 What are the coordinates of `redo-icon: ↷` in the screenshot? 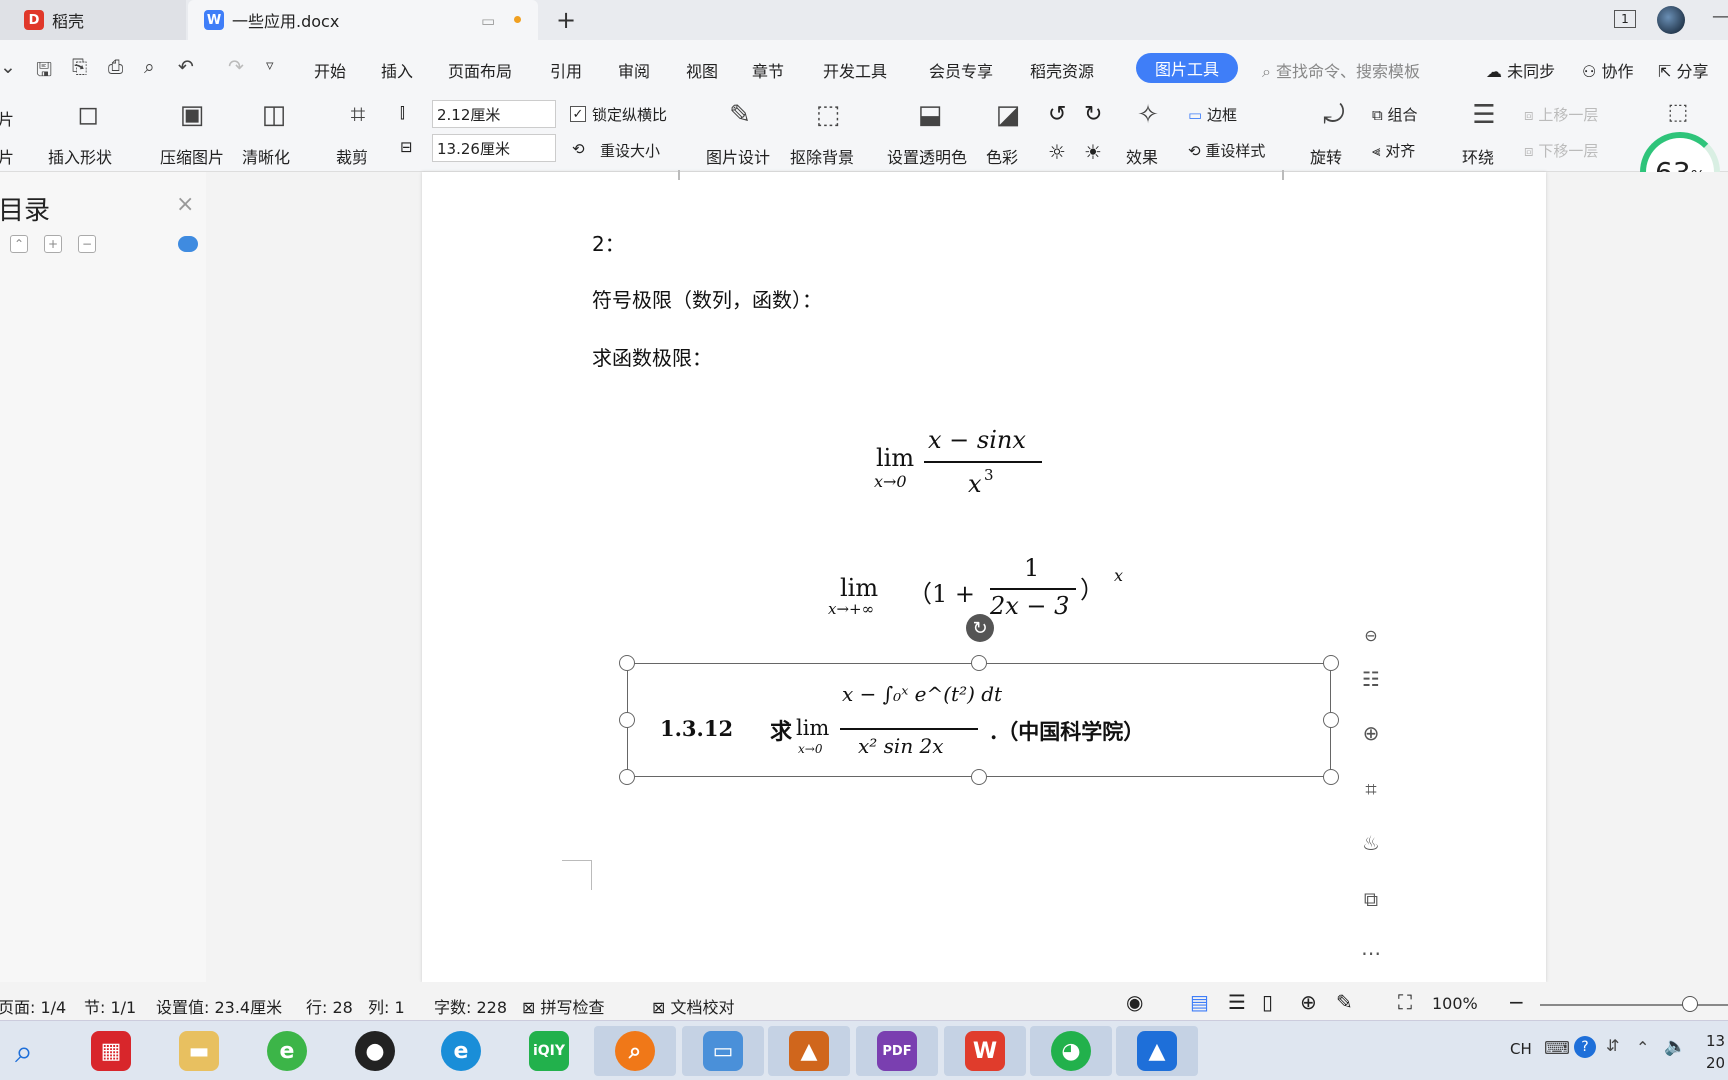 It's located at (236, 67).